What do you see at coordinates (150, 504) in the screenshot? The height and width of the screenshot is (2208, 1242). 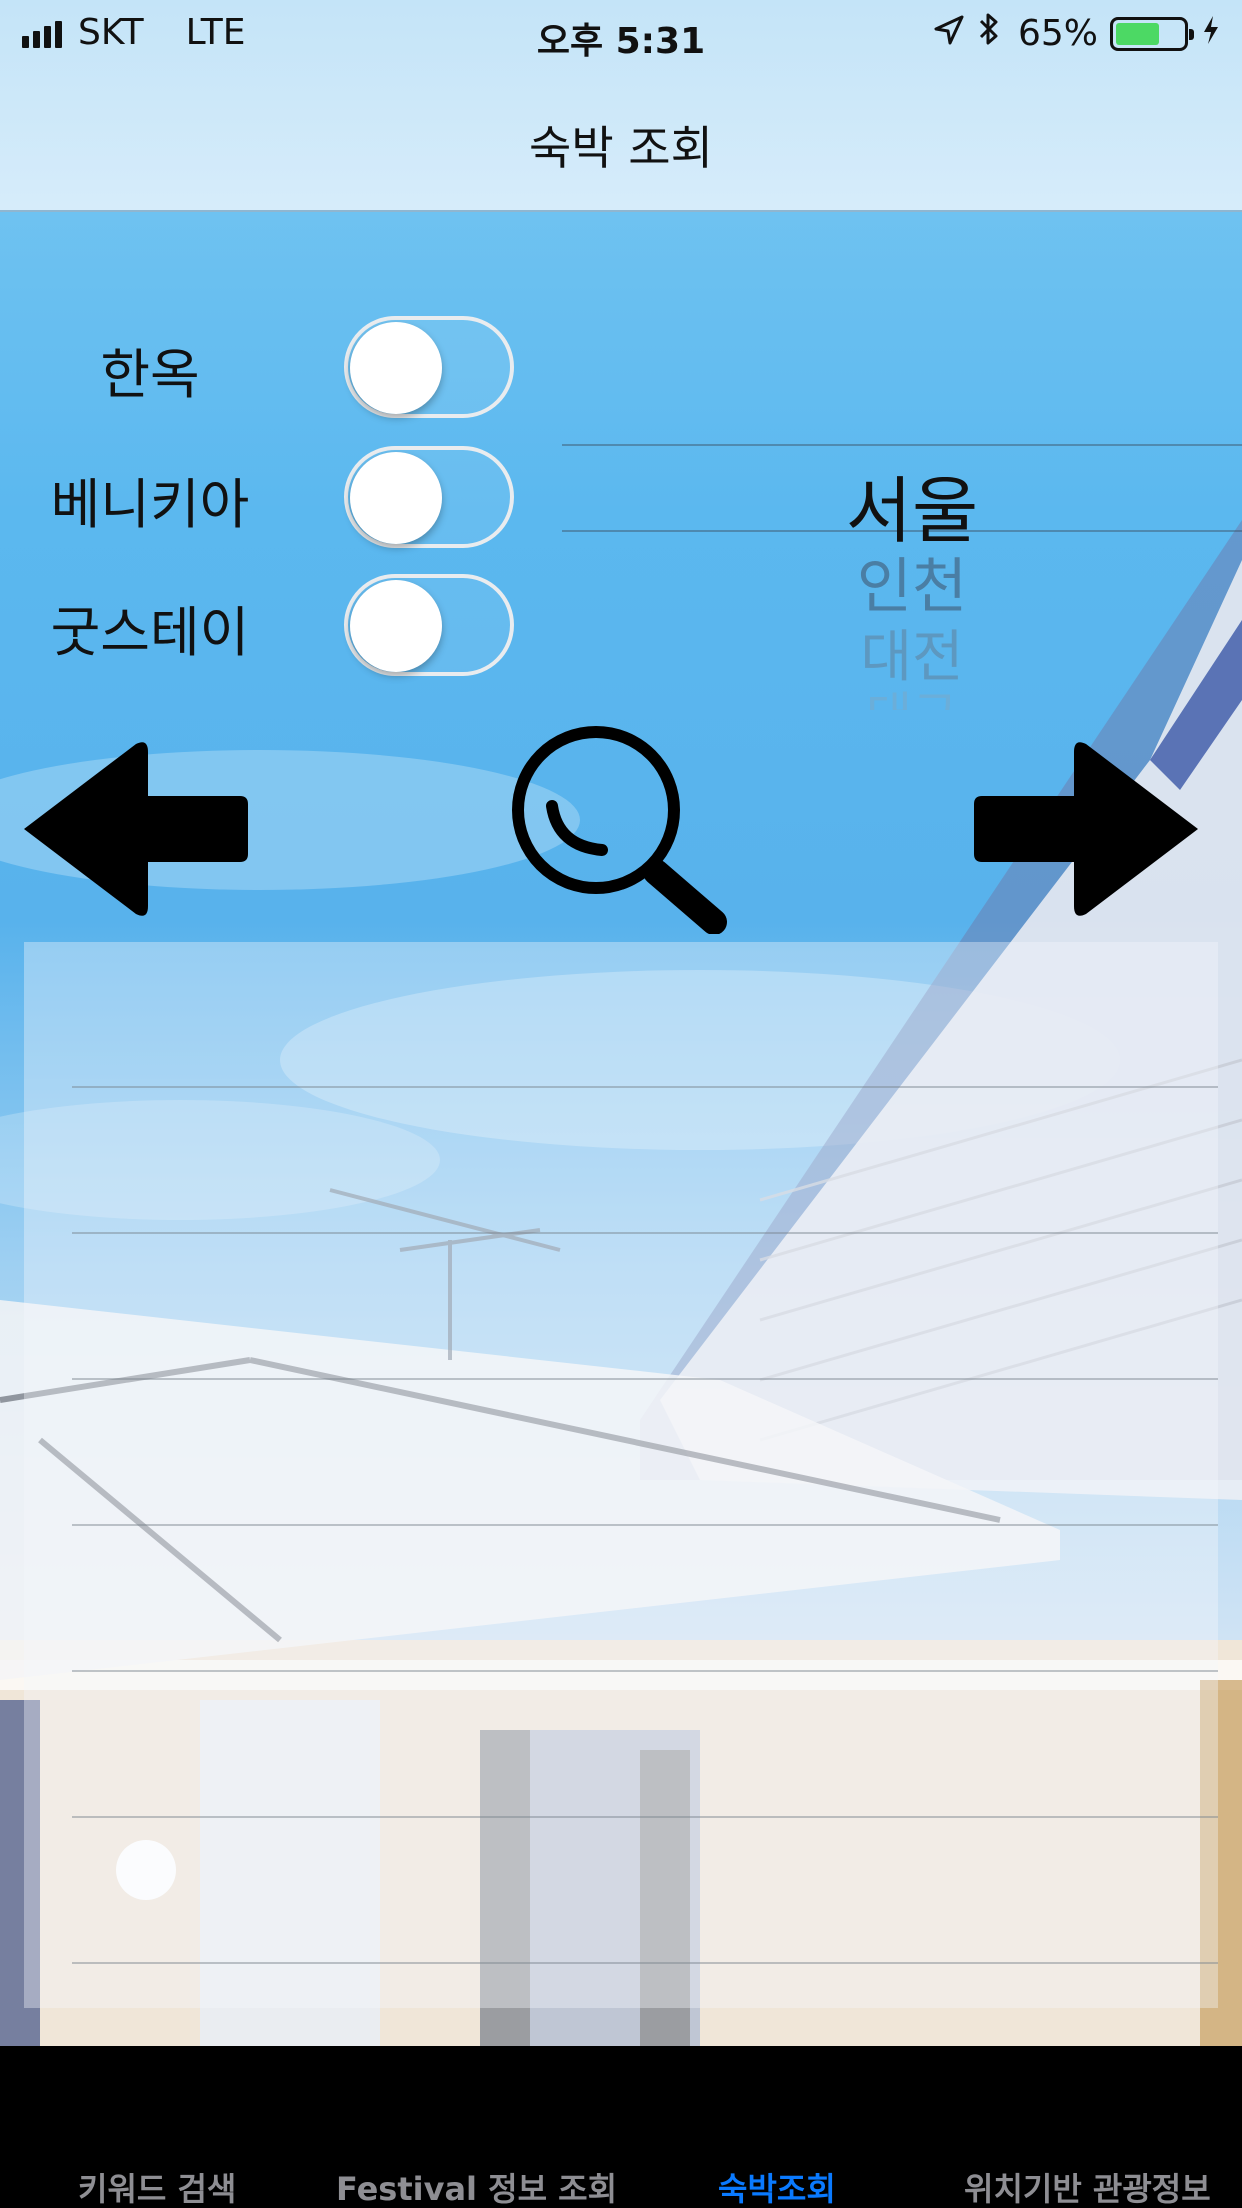 I see `toggle-label: 베니키아` at bounding box center [150, 504].